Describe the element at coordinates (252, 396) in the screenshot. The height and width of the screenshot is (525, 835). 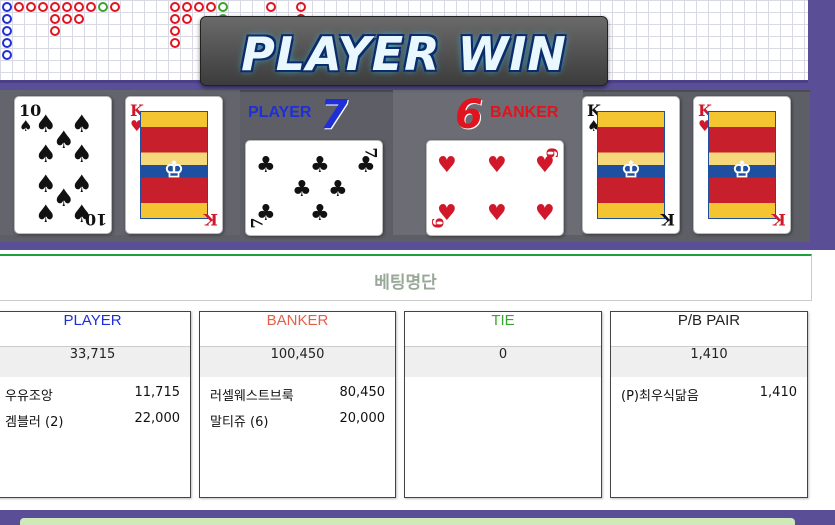
I see `bettor-name: 러셀웨스트브룩` at that location.